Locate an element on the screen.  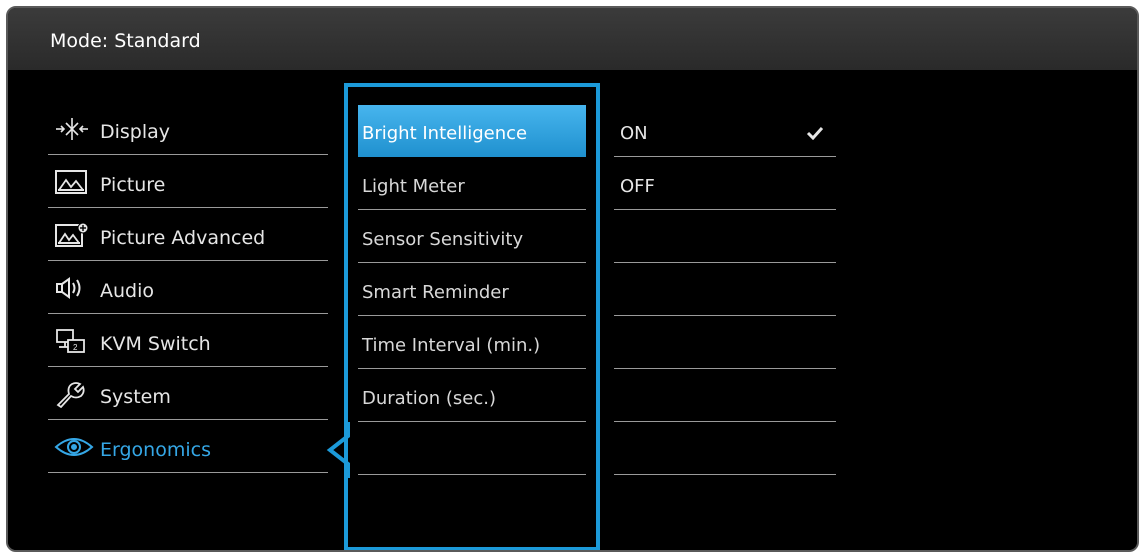
option-off: OFF is located at coordinates (725, 184).